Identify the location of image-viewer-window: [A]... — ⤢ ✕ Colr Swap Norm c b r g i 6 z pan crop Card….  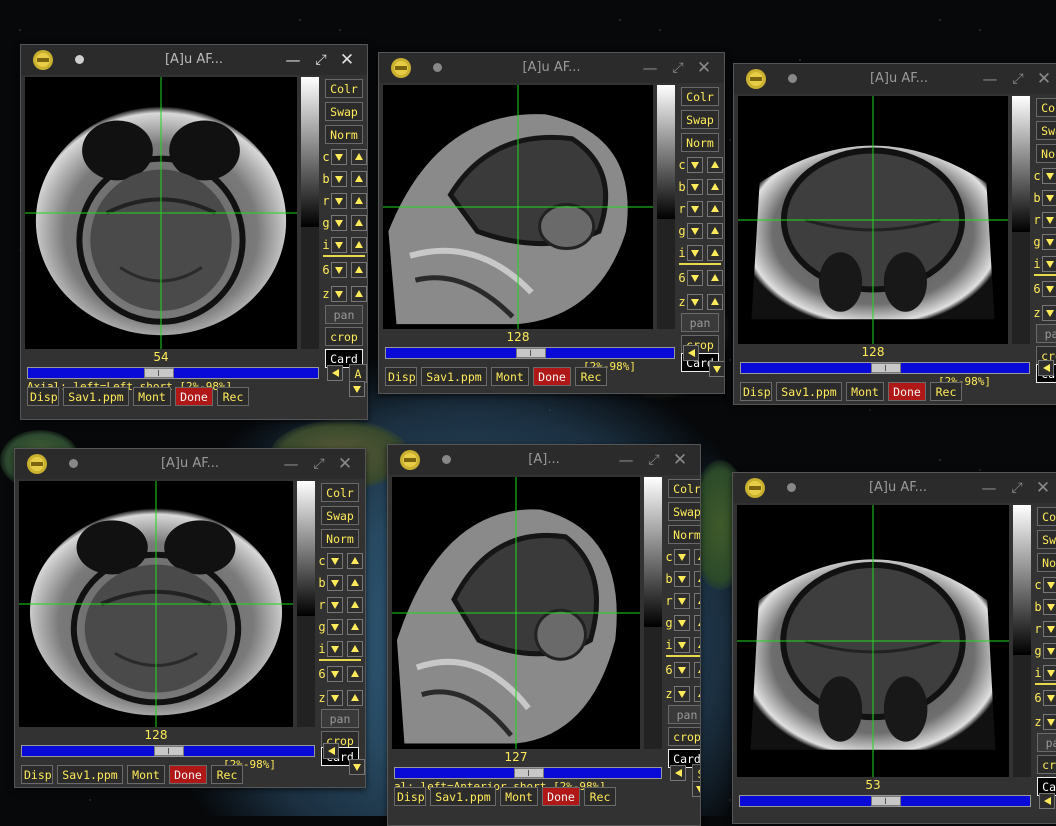
(544, 635).